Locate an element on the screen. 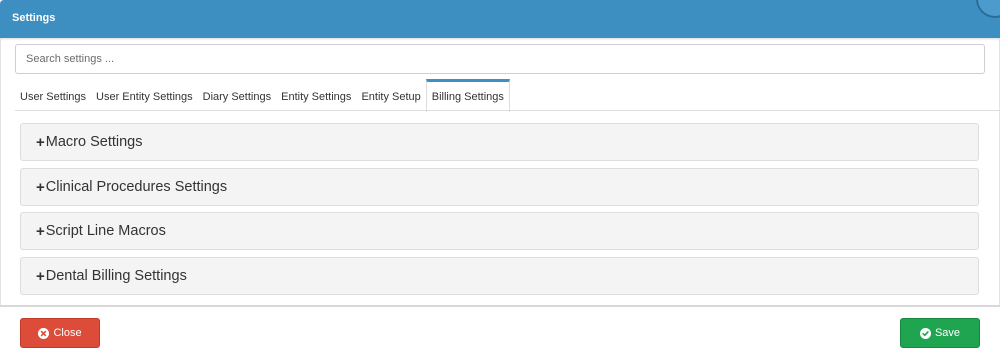 The height and width of the screenshot is (358, 1000). close-button: Close is located at coordinates (60, 333).